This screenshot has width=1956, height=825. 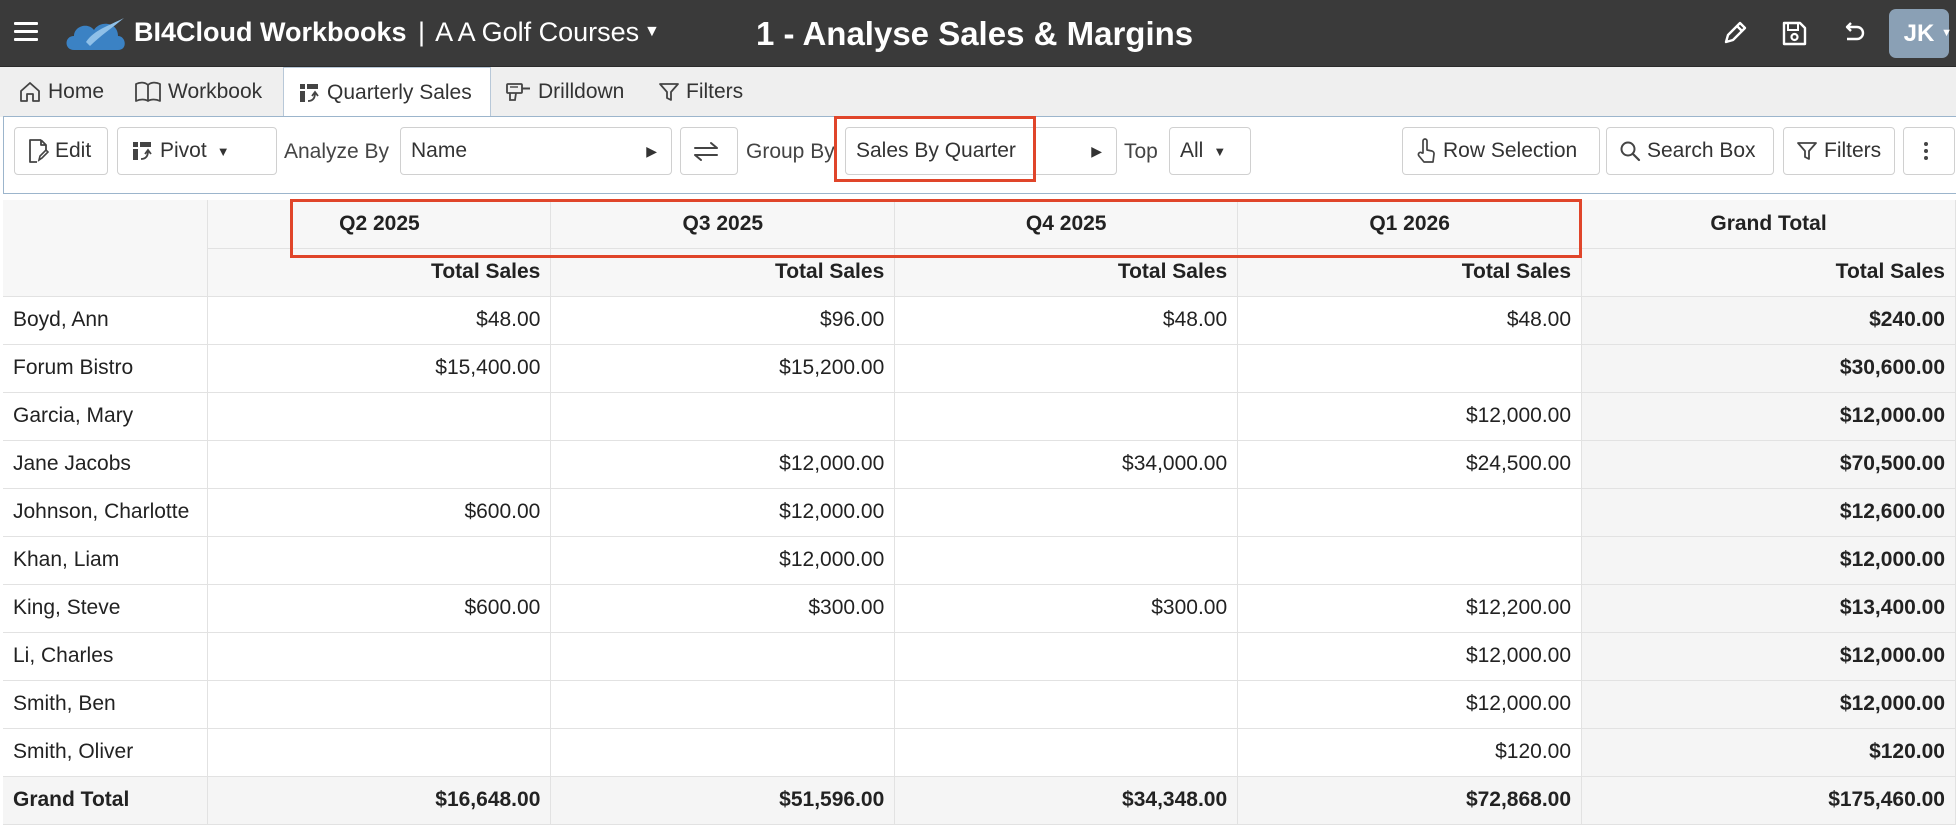 I want to click on quarter-header: Q3 2025, so click(x=723, y=224).